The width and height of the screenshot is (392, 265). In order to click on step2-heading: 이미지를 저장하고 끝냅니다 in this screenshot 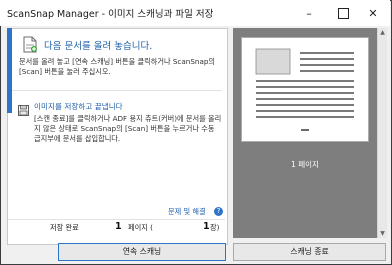, I will do `click(78, 106)`.